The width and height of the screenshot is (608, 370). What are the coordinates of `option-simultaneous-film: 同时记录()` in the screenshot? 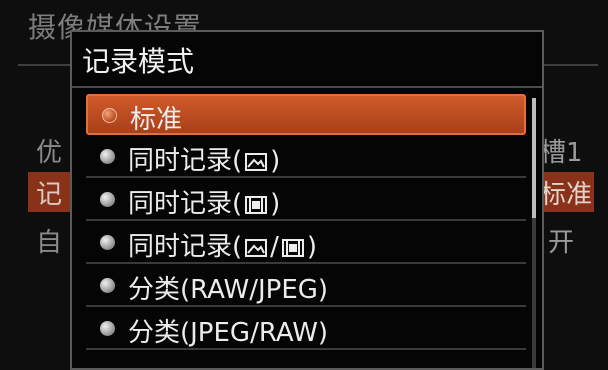 It's located at (306, 200).